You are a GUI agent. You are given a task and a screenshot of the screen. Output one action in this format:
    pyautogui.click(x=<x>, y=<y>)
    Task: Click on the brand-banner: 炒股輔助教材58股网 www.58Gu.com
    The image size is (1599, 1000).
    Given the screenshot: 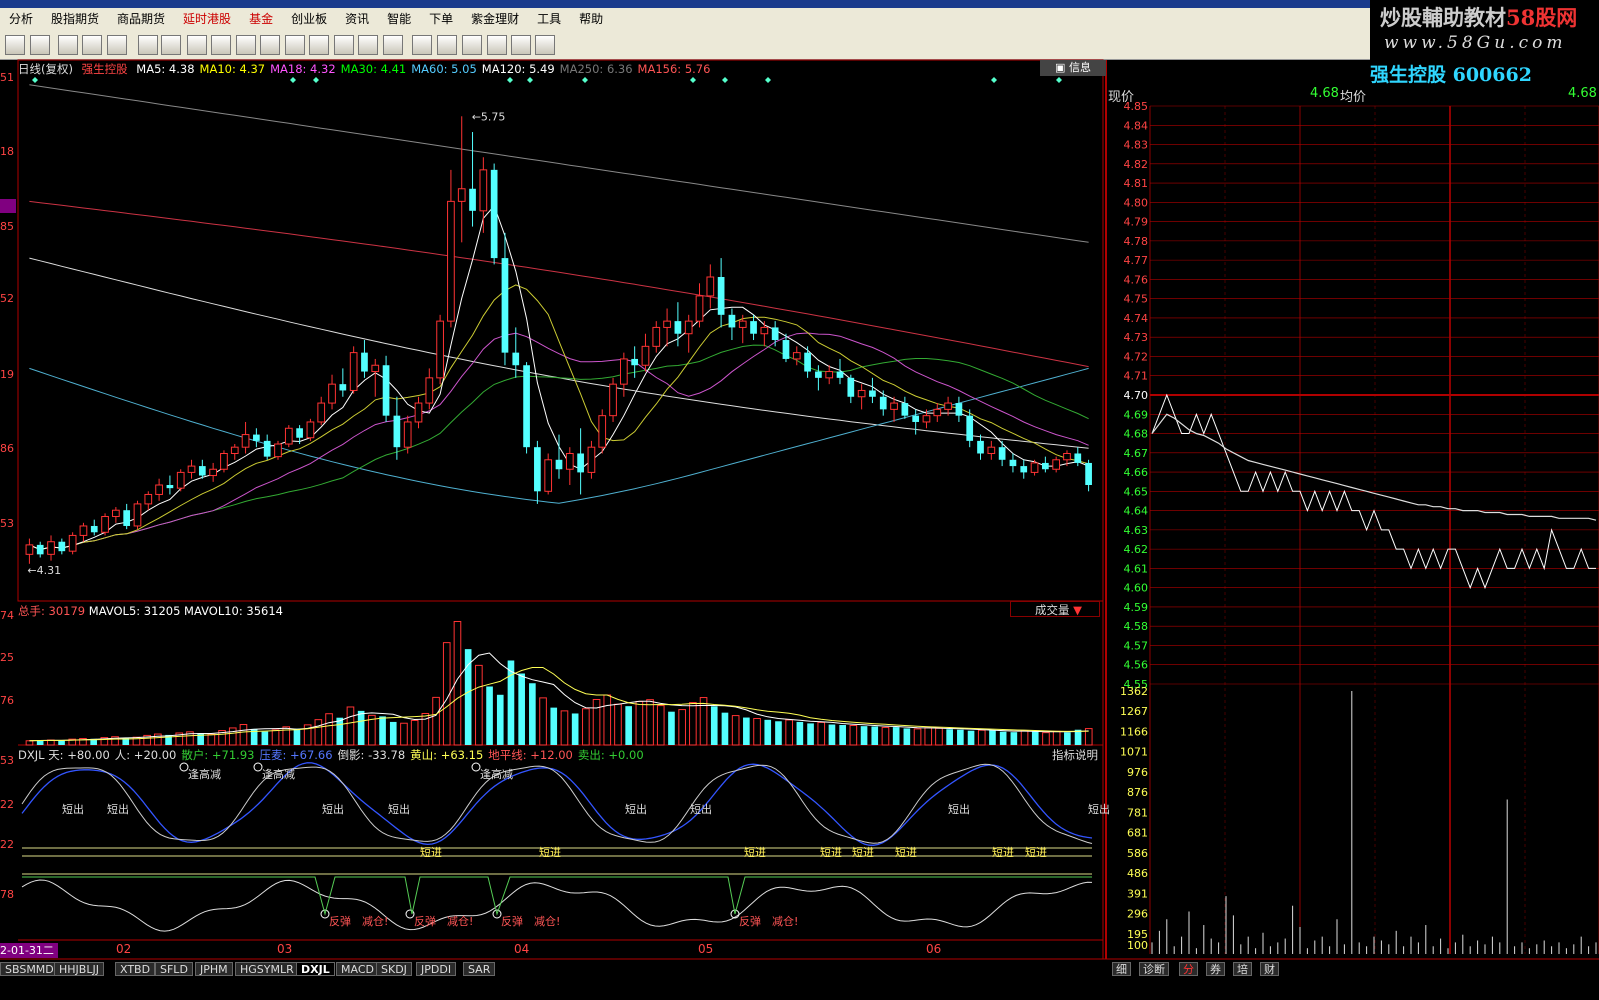 What is the action you would take?
    pyautogui.click(x=1484, y=29)
    